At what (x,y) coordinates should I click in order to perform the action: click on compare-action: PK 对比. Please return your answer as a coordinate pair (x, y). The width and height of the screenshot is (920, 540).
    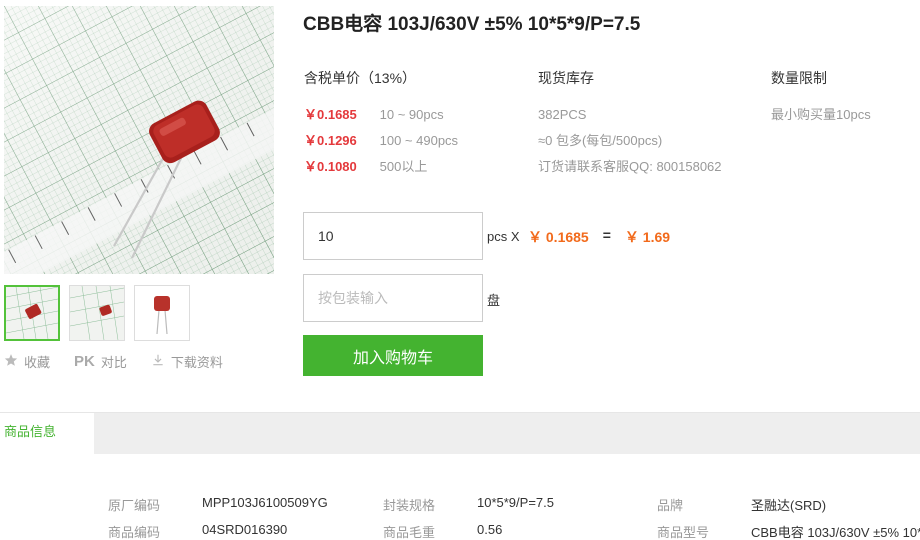
    Looking at the image, I should click on (100, 361).